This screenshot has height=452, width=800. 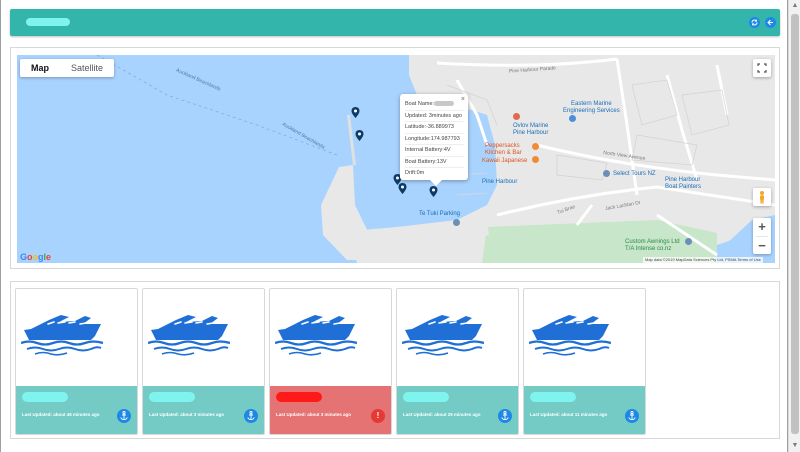 What do you see at coordinates (499, 182) in the screenshot?
I see `map-poi-pine-harbour: Pine Harbour` at bounding box center [499, 182].